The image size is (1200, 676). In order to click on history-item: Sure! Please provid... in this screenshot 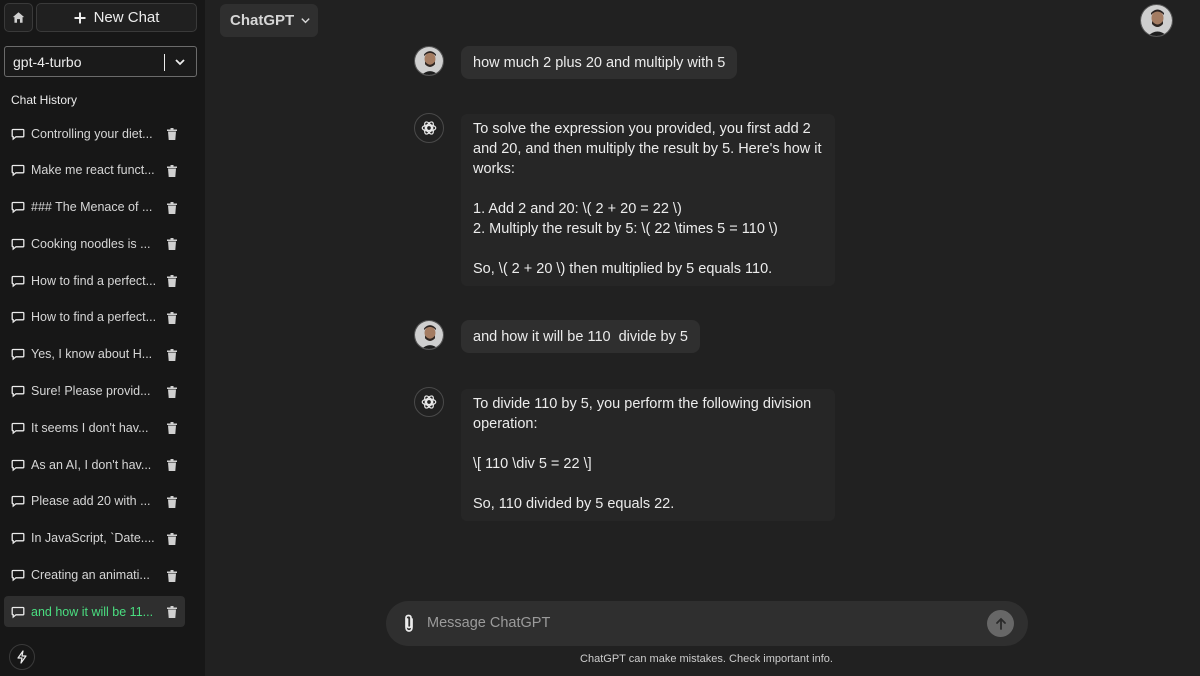, I will do `click(94, 391)`.